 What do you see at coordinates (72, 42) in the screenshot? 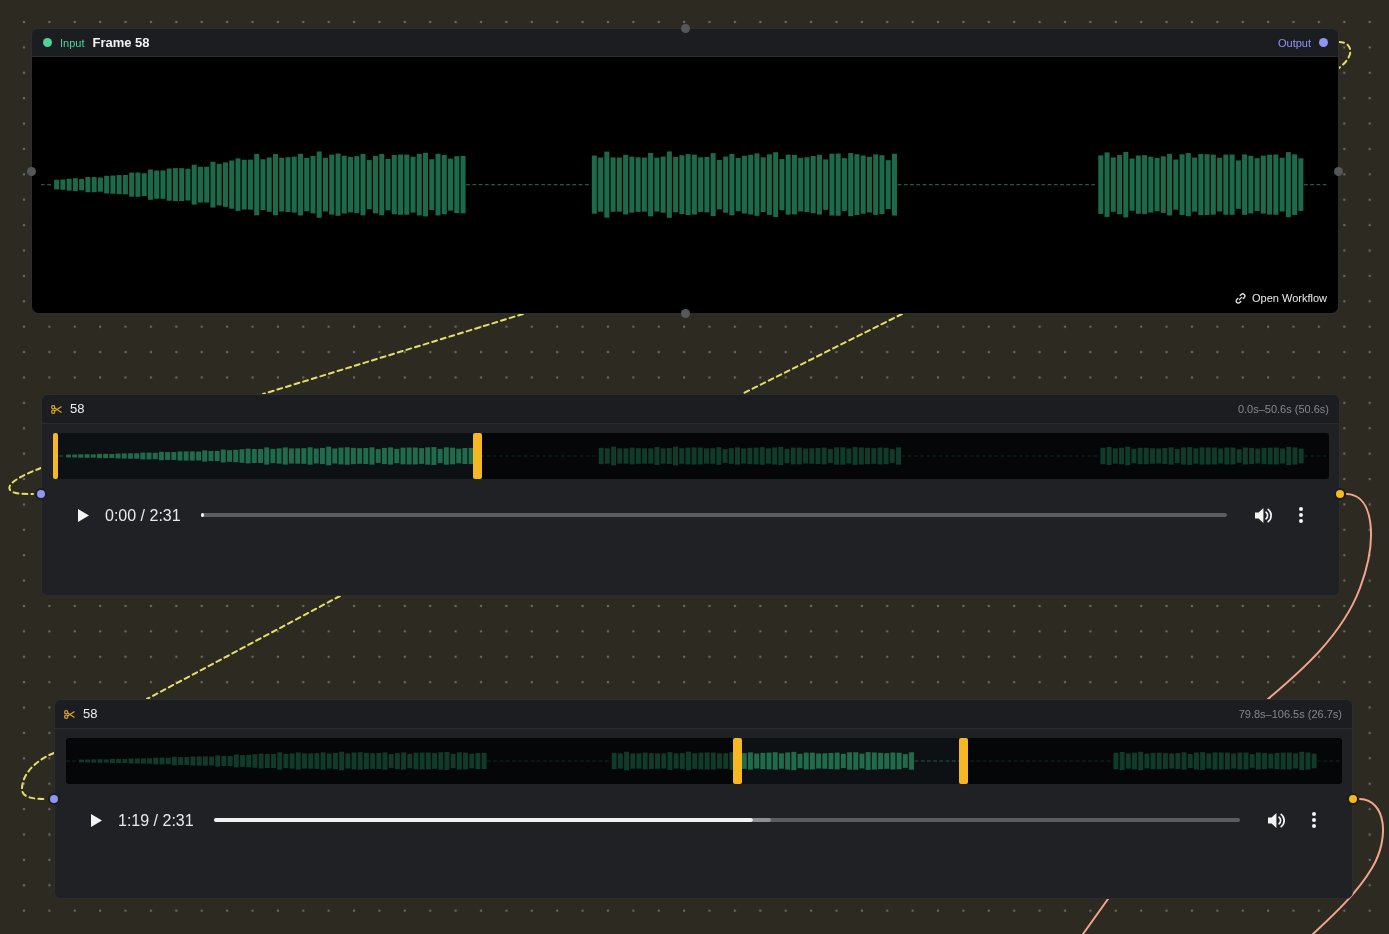
I see `input-label: Input` at bounding box center [72, 42].